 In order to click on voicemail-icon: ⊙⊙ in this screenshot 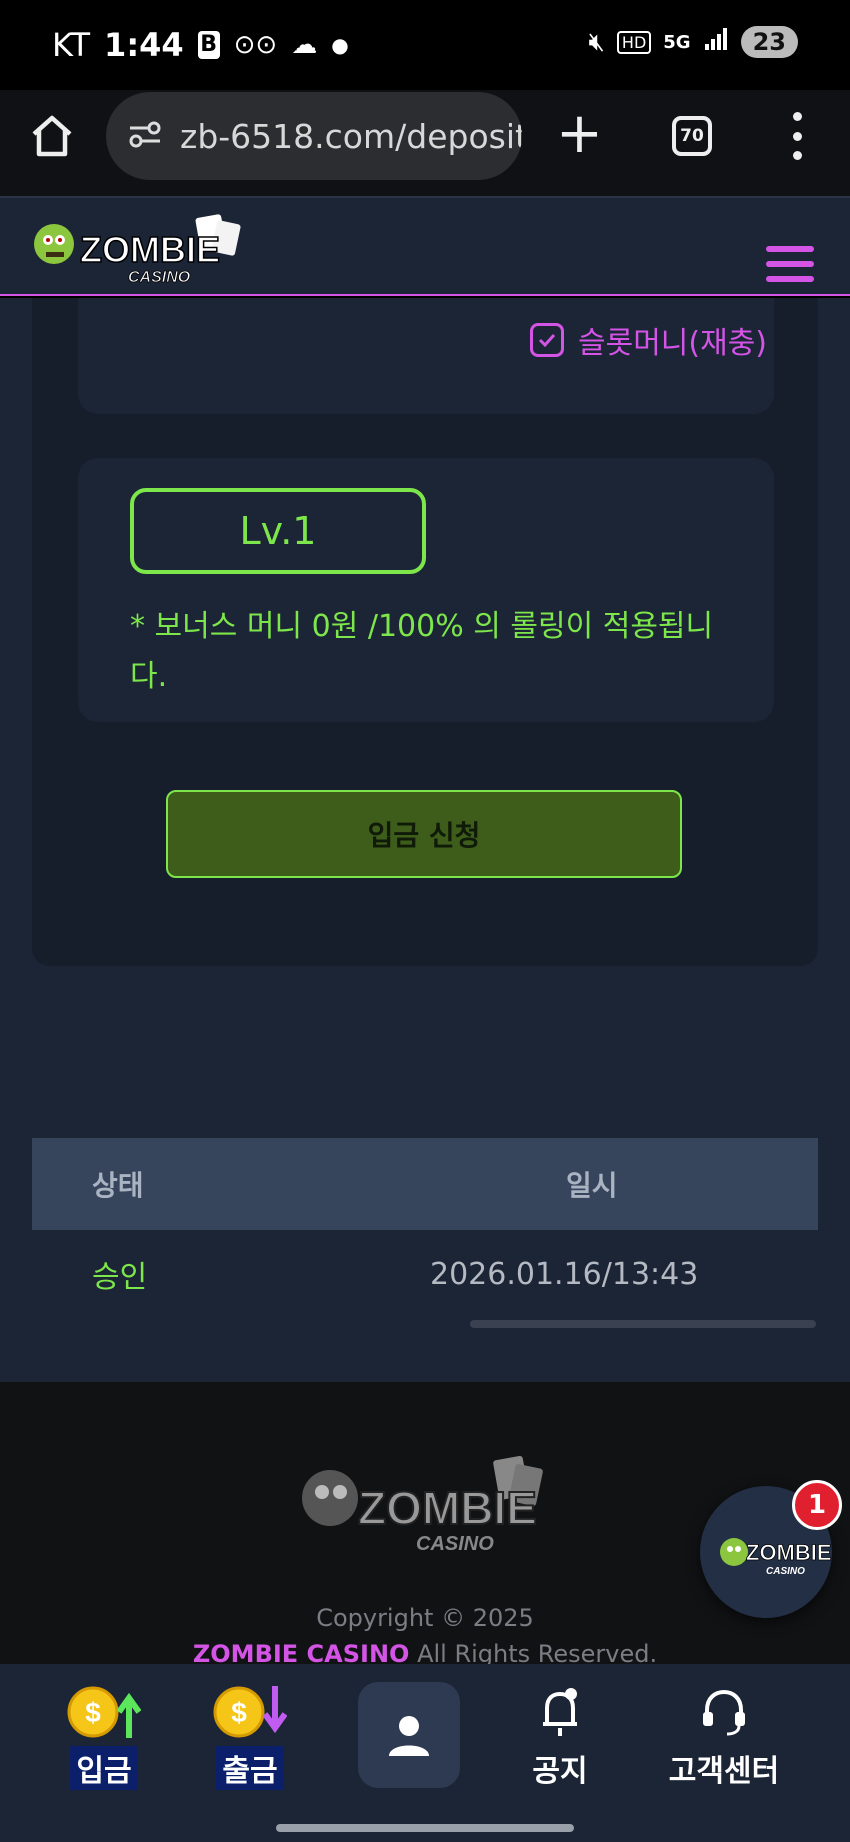, I will do `click(255, 45)`.